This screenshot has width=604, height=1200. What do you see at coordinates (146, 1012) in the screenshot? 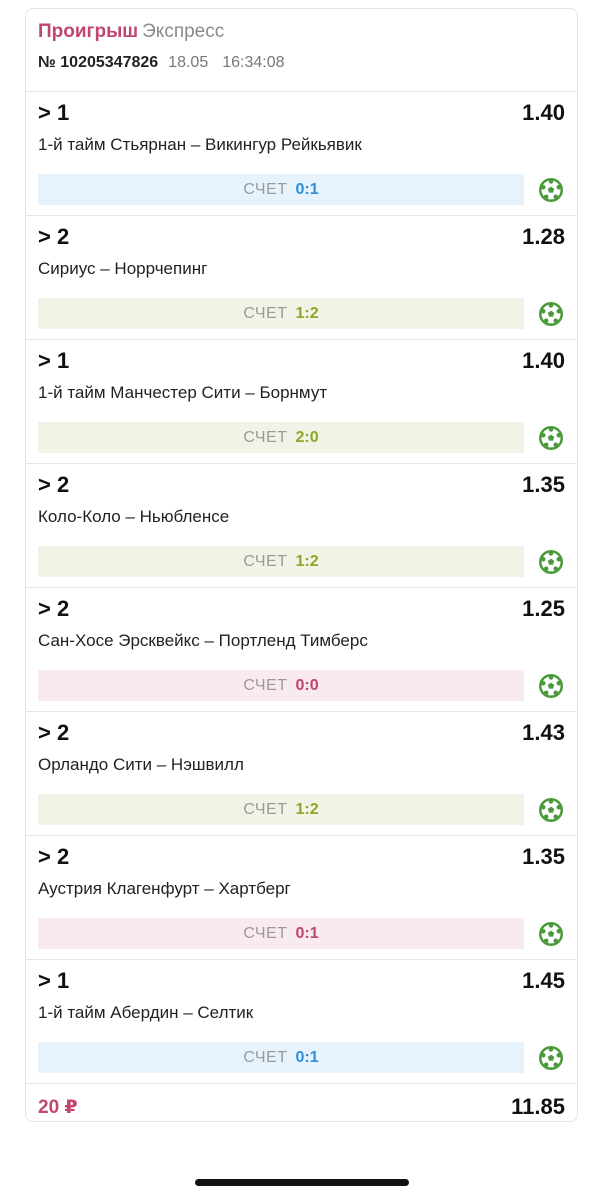
I see `match-name: 1-й тайм Абердин – Селтик` at bounding box center [146, 1012].